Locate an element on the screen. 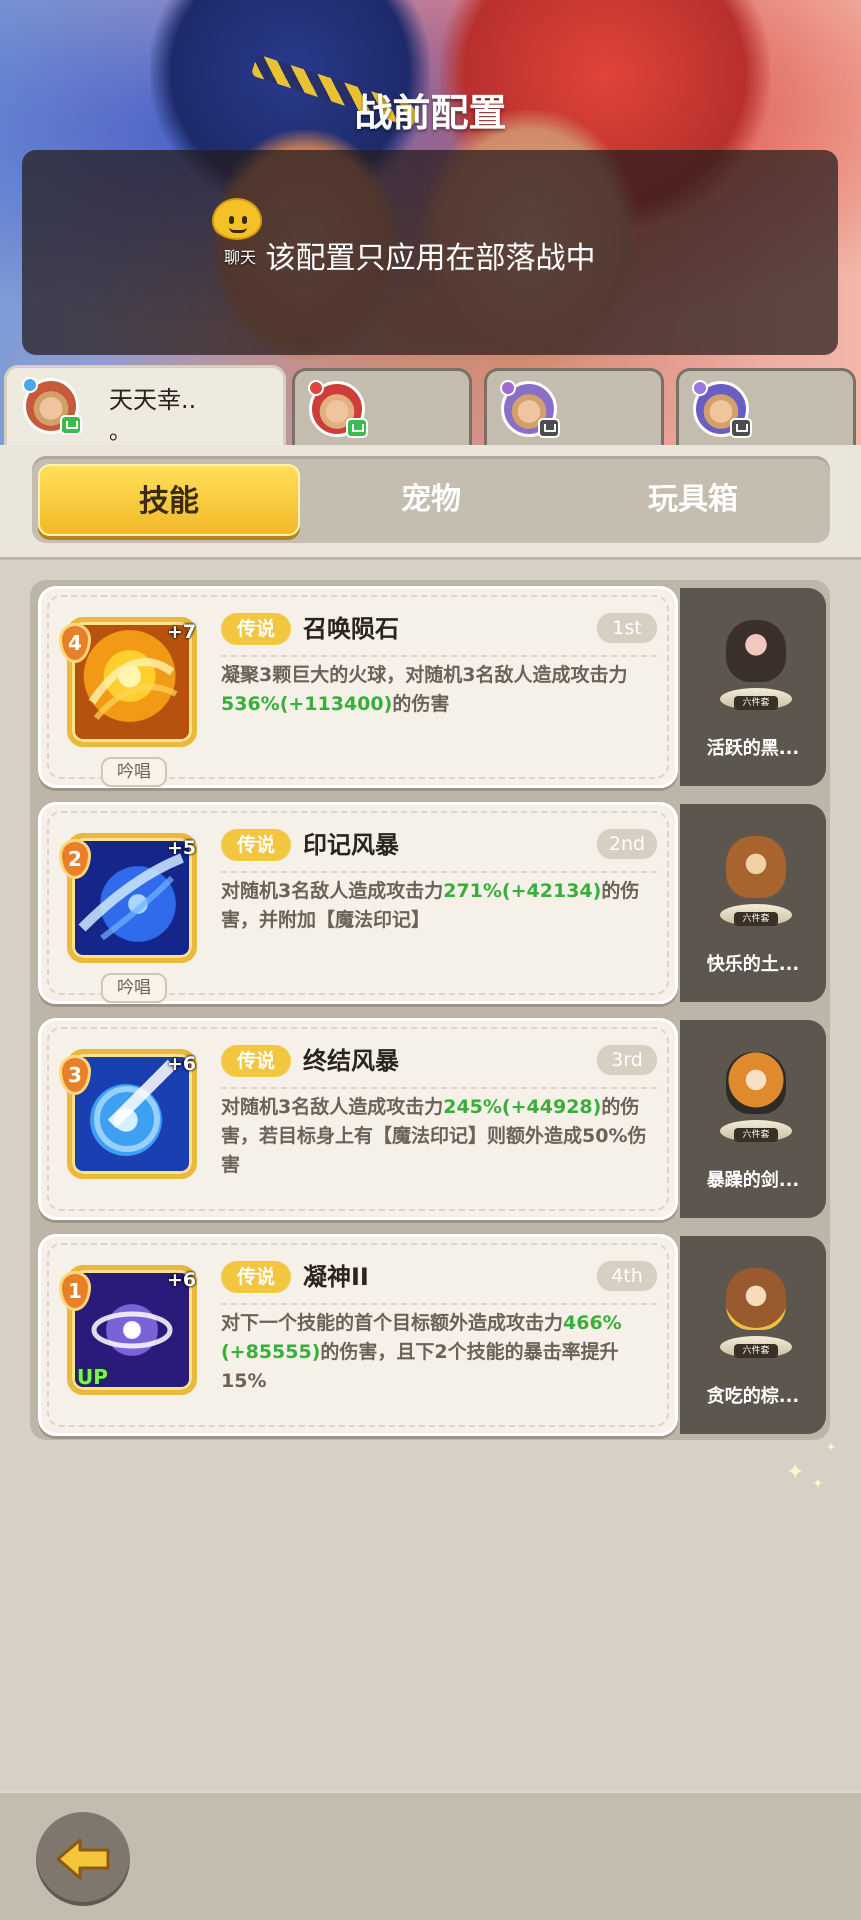 The image size is (861, 1920). skill-damage-value: 536%(+113400) is located at coordinates (307, 704).